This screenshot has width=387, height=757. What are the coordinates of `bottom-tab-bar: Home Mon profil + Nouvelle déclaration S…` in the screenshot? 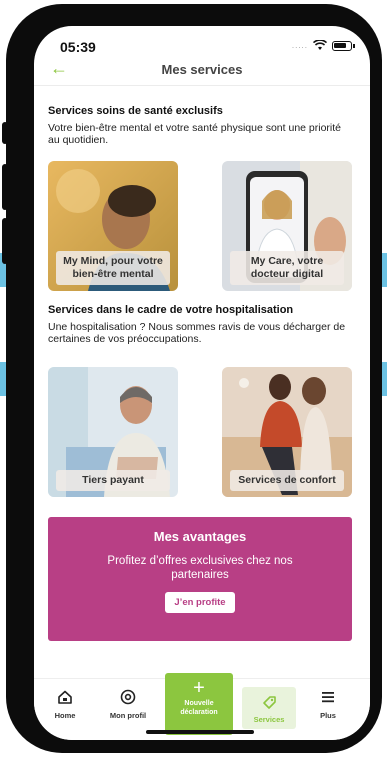 It's located at (202, 706).